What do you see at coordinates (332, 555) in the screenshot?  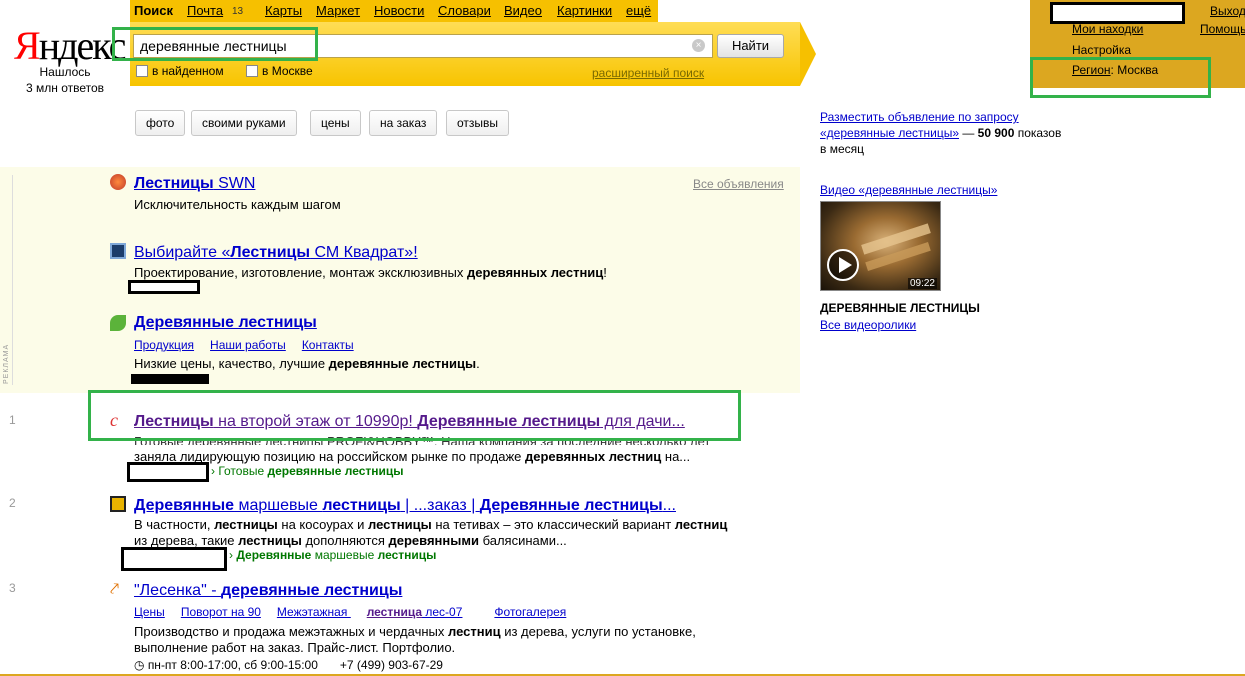 I see `result-breadcrumb: › Деревянные маршевые лестницы` at bounding box center [332, 555].